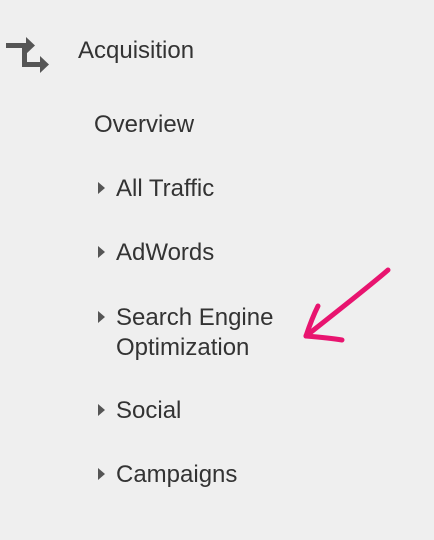 The height and width of the screenshot is (540, 434). What do you see at coordinates (347, 305) in the screenshot?
I see `pink-arrow-annotation` at bounding box center [347, 305].